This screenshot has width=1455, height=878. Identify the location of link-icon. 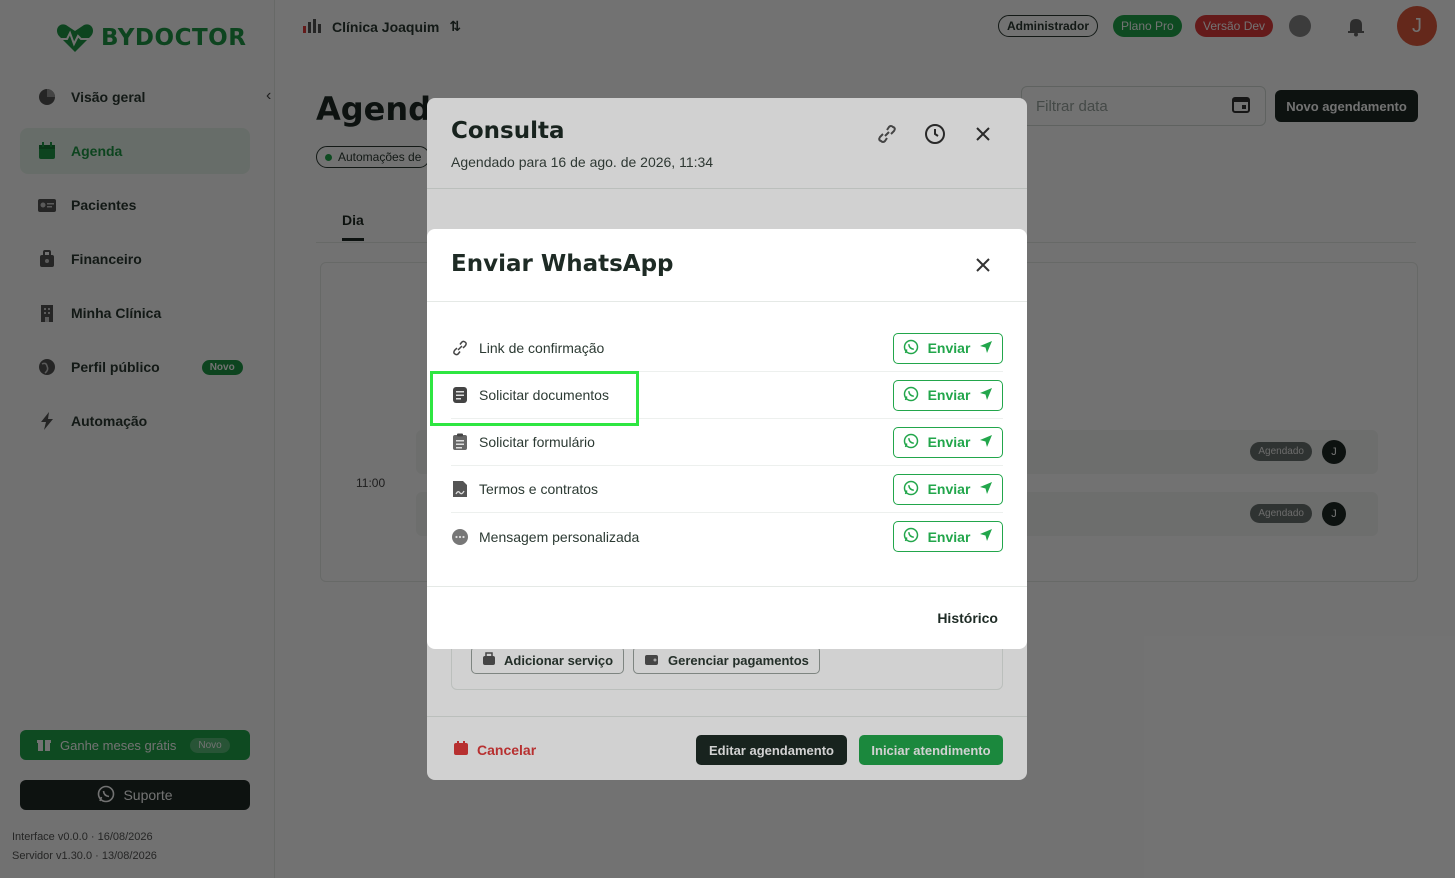
(460, 348).